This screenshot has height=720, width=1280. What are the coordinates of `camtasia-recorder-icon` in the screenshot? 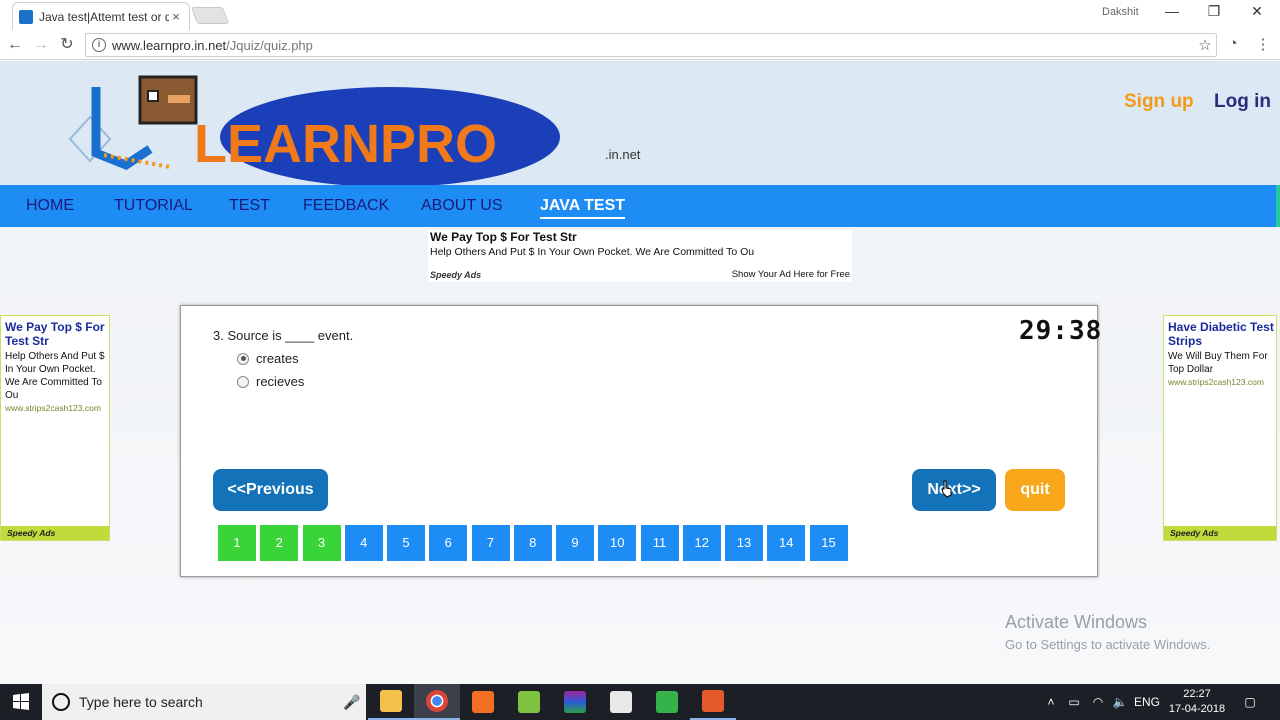 It's located at (713, 702).